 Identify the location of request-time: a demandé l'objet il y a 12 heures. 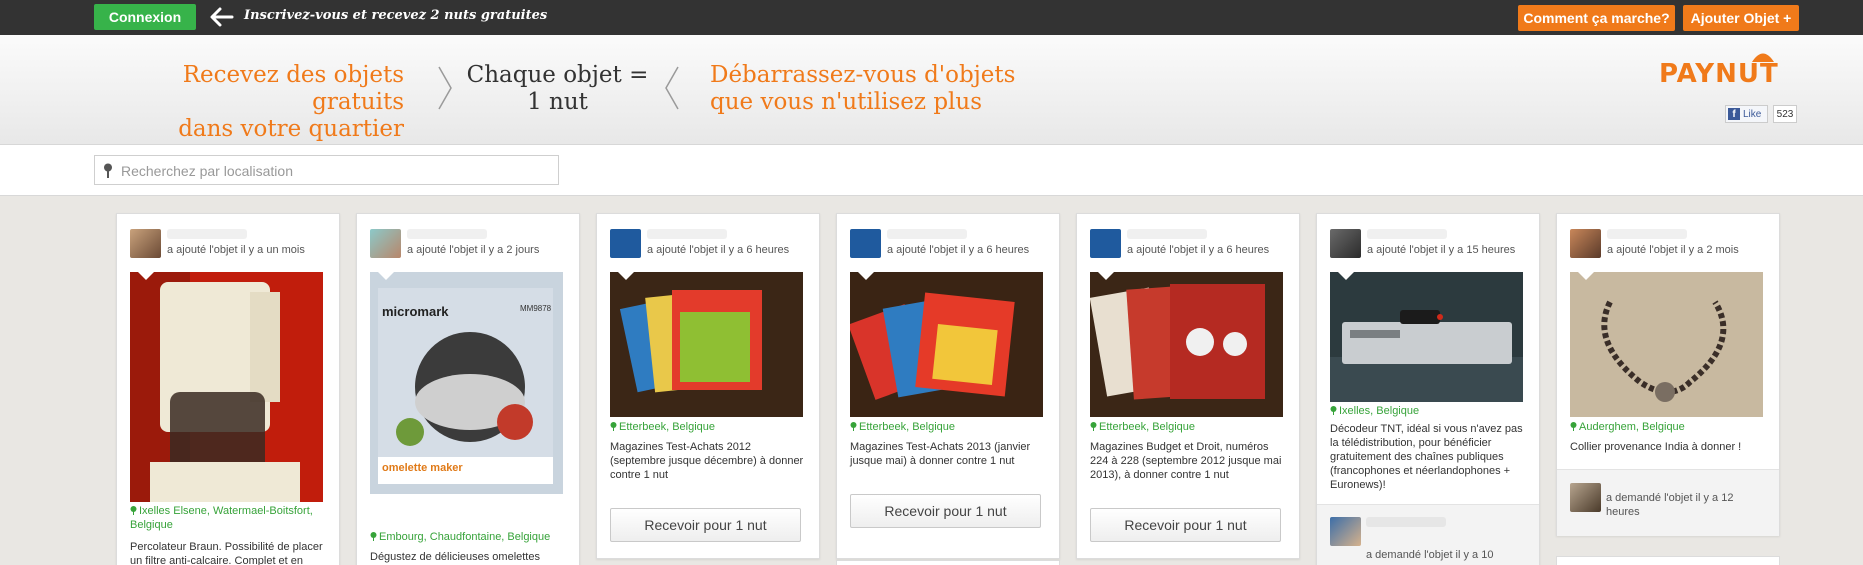
(1670, 505).